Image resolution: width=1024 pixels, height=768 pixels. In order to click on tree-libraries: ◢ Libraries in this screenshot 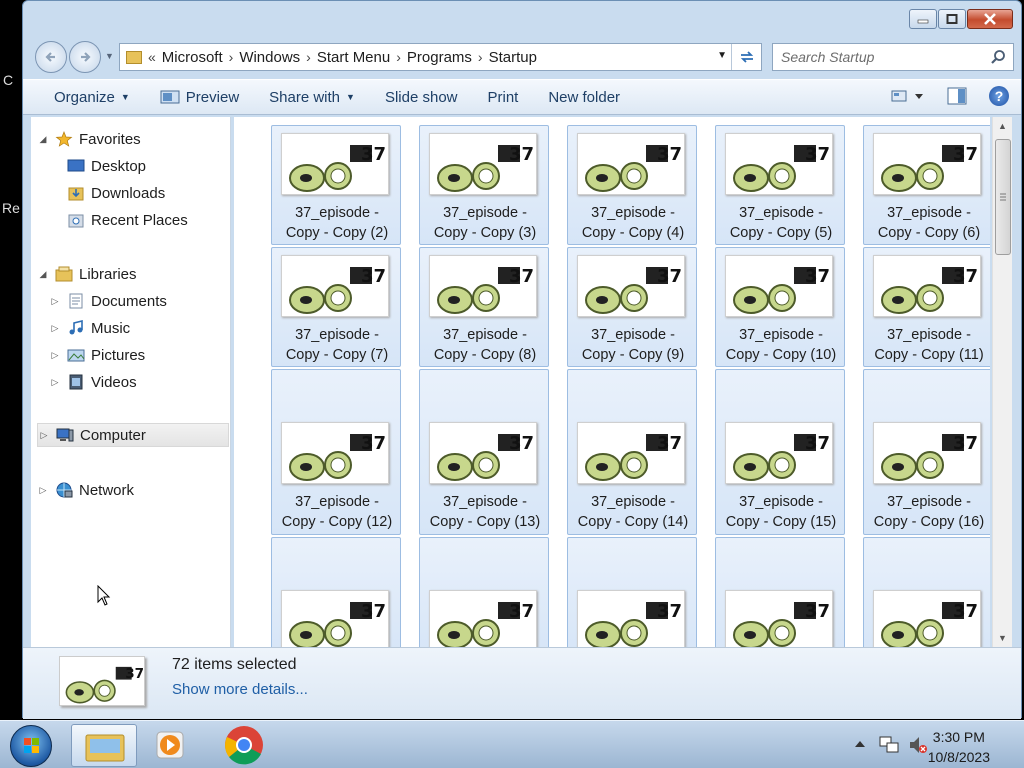, I will do `click(87, 274)`.